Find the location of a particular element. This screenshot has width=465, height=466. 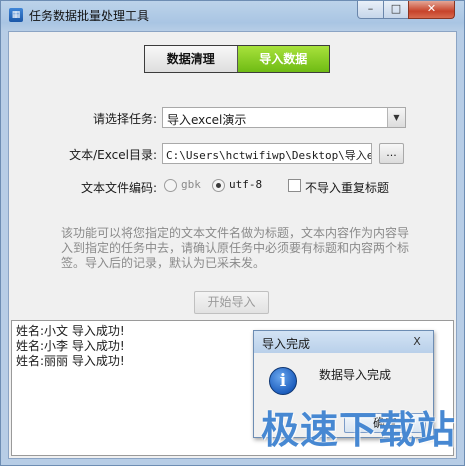

tab-data-clean: 数据清理 is located at coordinates (191, 59).